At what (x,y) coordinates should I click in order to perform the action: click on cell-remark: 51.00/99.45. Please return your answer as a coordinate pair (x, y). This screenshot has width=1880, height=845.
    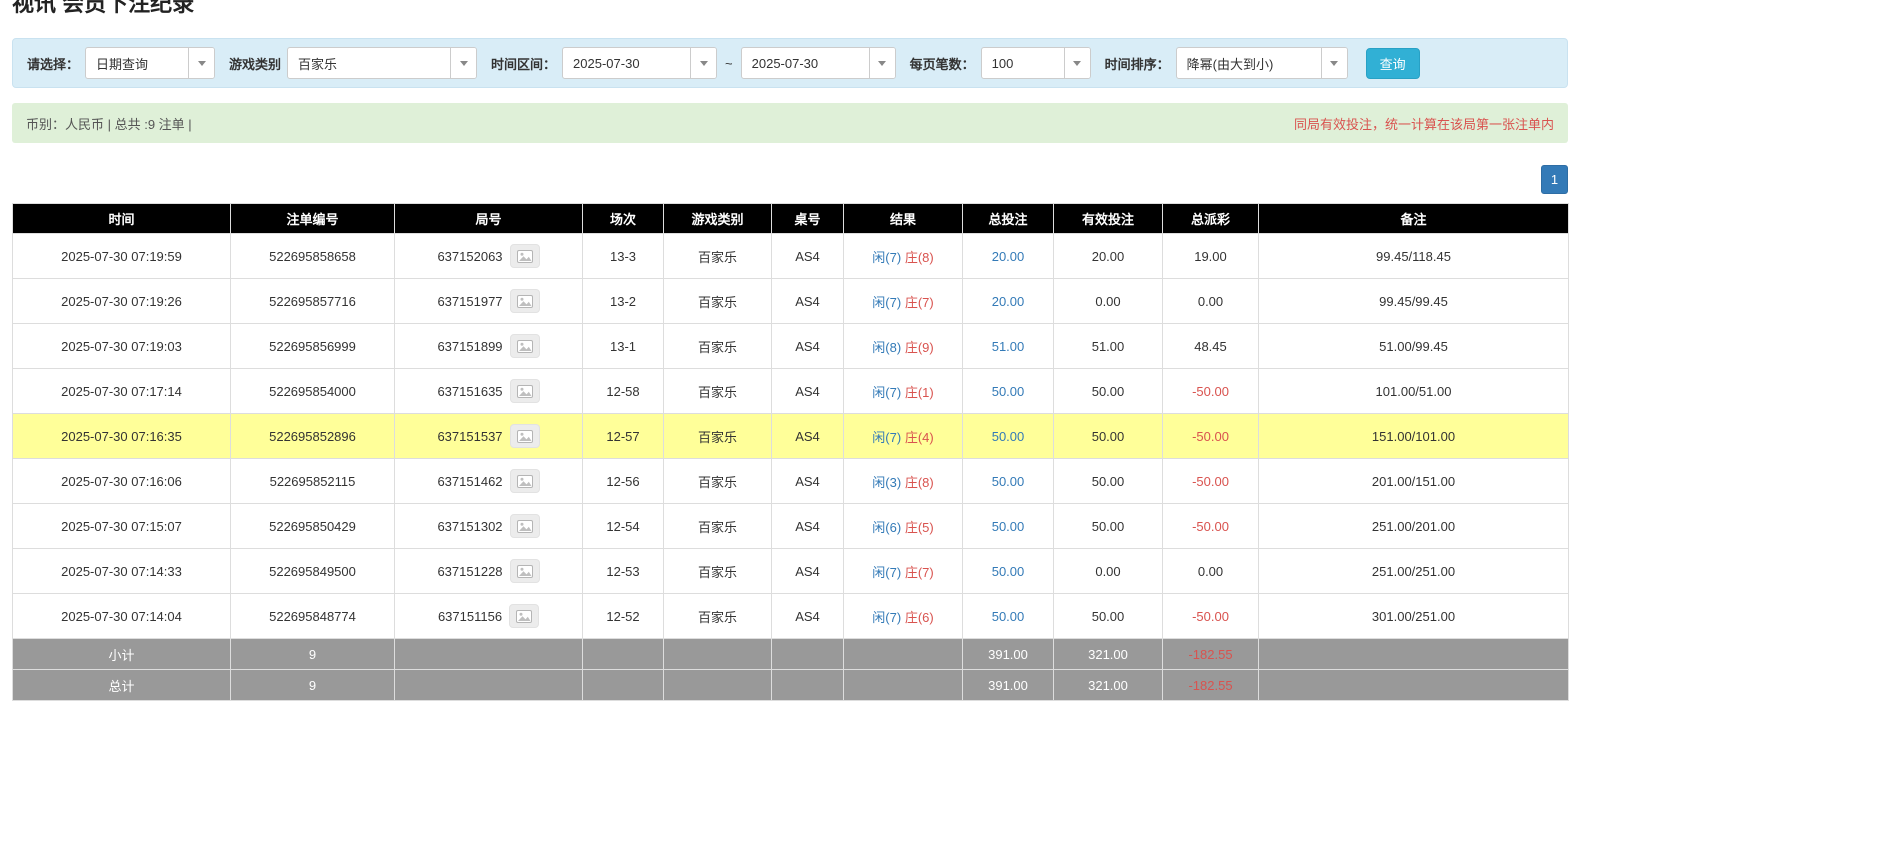
    Looking at the image, I should click on (1413, 346).